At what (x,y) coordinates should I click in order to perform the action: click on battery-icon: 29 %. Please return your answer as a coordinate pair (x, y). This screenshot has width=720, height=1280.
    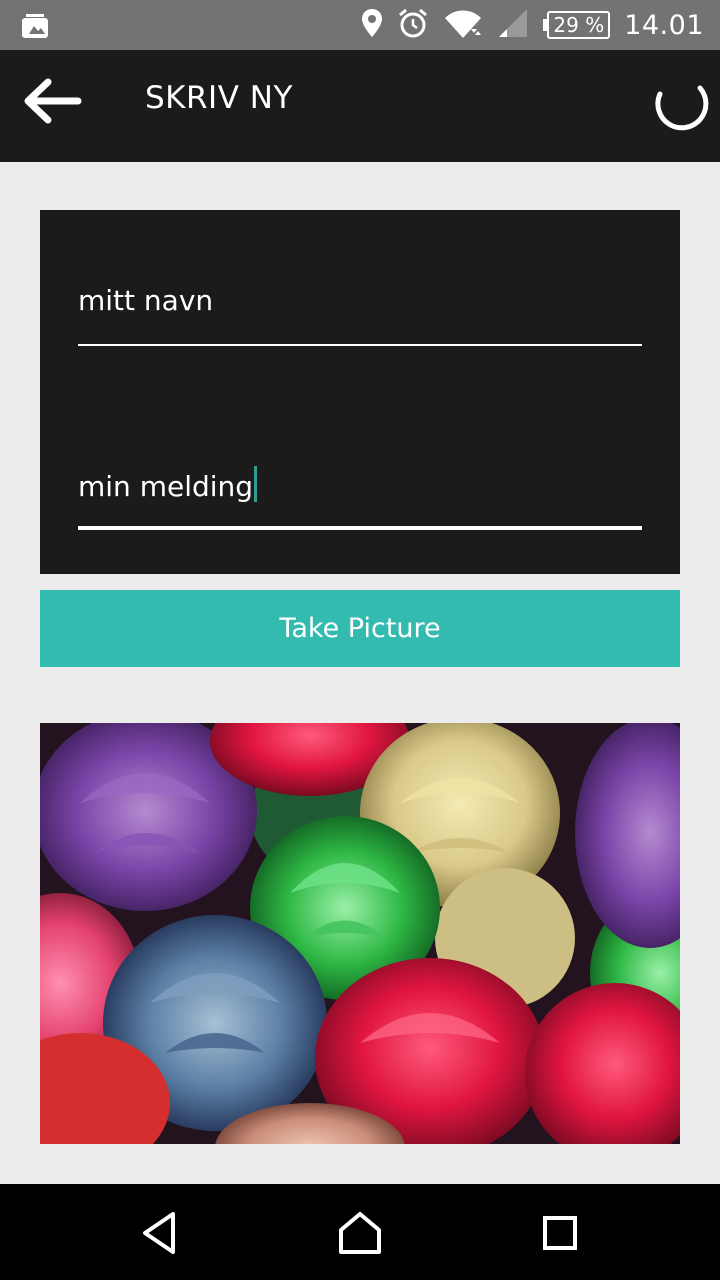
    Looking at the image, I should click on (577, 25).